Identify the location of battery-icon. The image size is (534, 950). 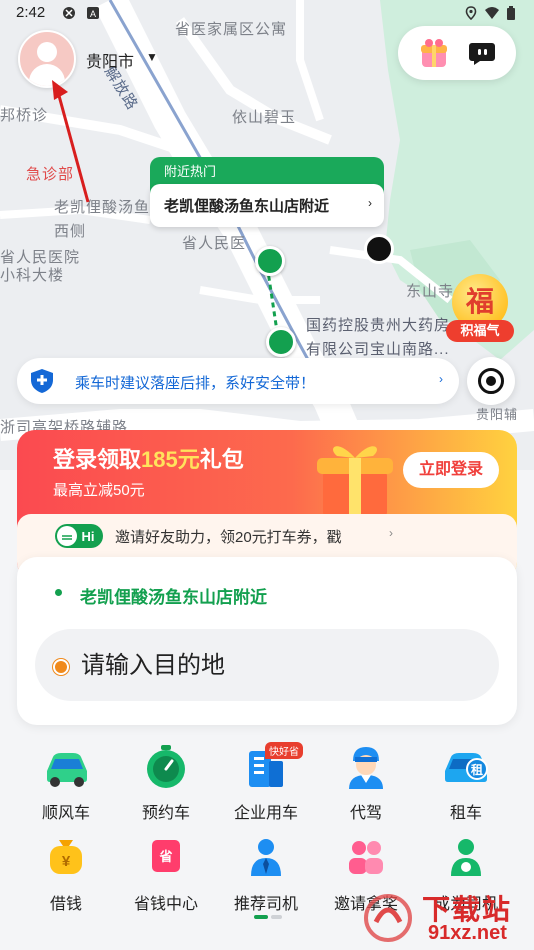
(511, 13).